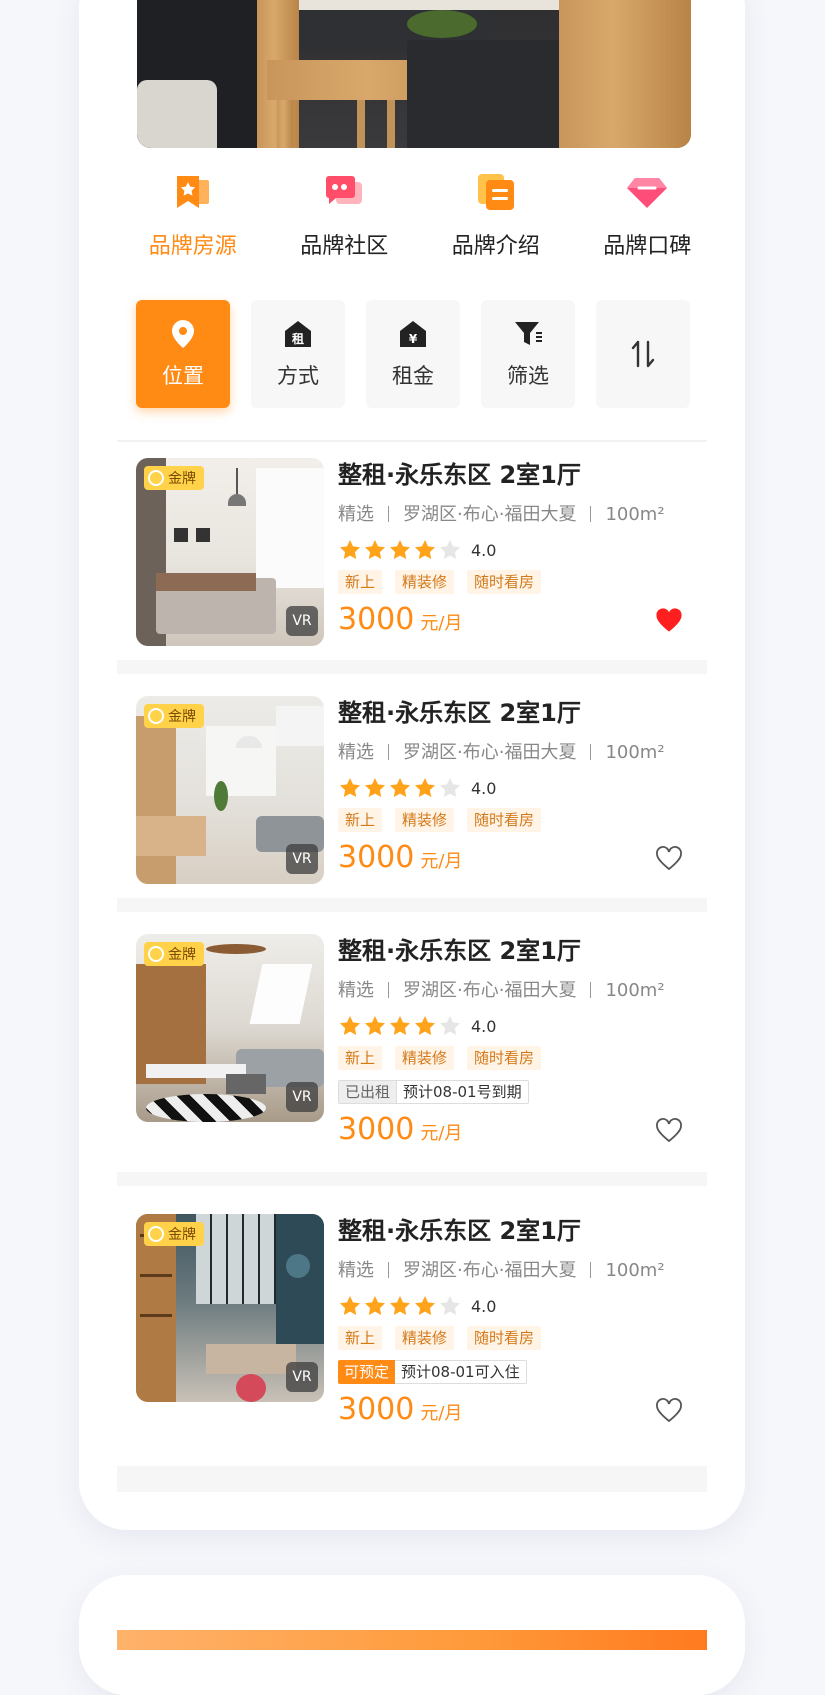  I want to click on filter-label: 租金, so click(413, 376).